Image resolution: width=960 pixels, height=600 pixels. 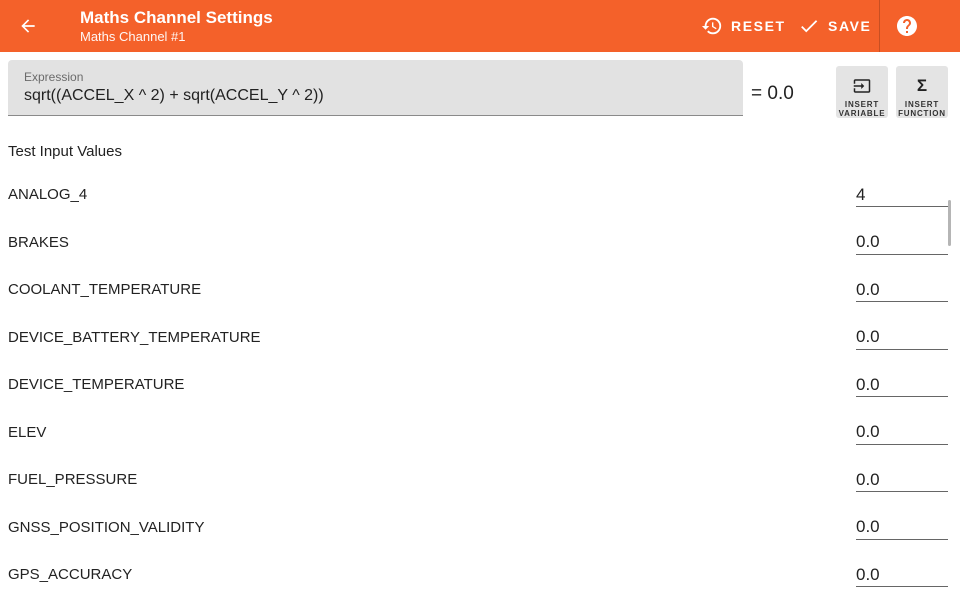 I want to click on insert-variable-button: INSERT VARIABLE, so click(x=862, y=92).